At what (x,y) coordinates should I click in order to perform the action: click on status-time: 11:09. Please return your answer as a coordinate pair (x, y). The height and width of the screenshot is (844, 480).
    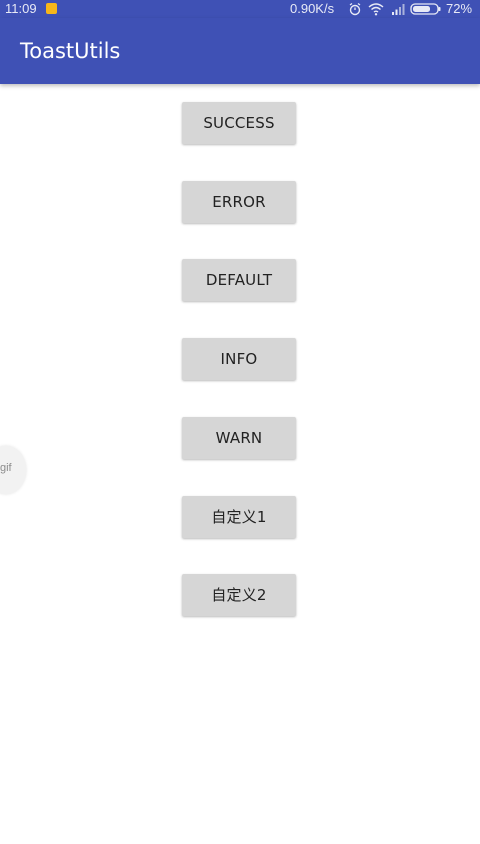
    Looking at the image, I should click on (21, 8).